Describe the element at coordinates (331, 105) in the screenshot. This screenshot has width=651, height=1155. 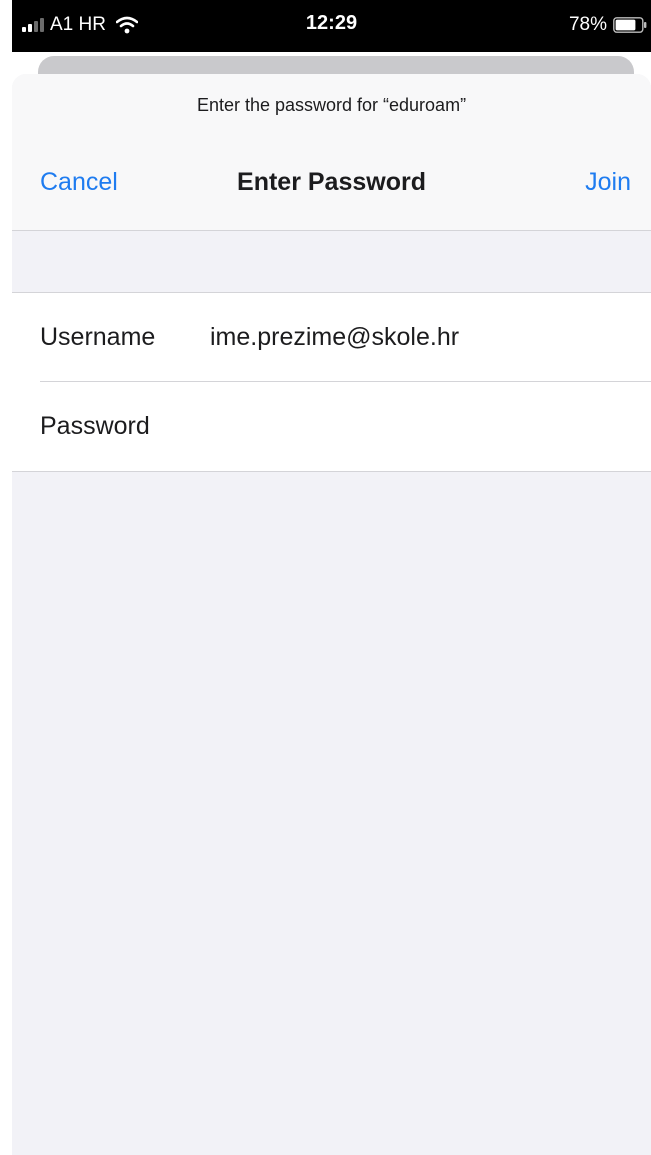
I see `network-prompt: Enter the password for “eduroam”` at that location.